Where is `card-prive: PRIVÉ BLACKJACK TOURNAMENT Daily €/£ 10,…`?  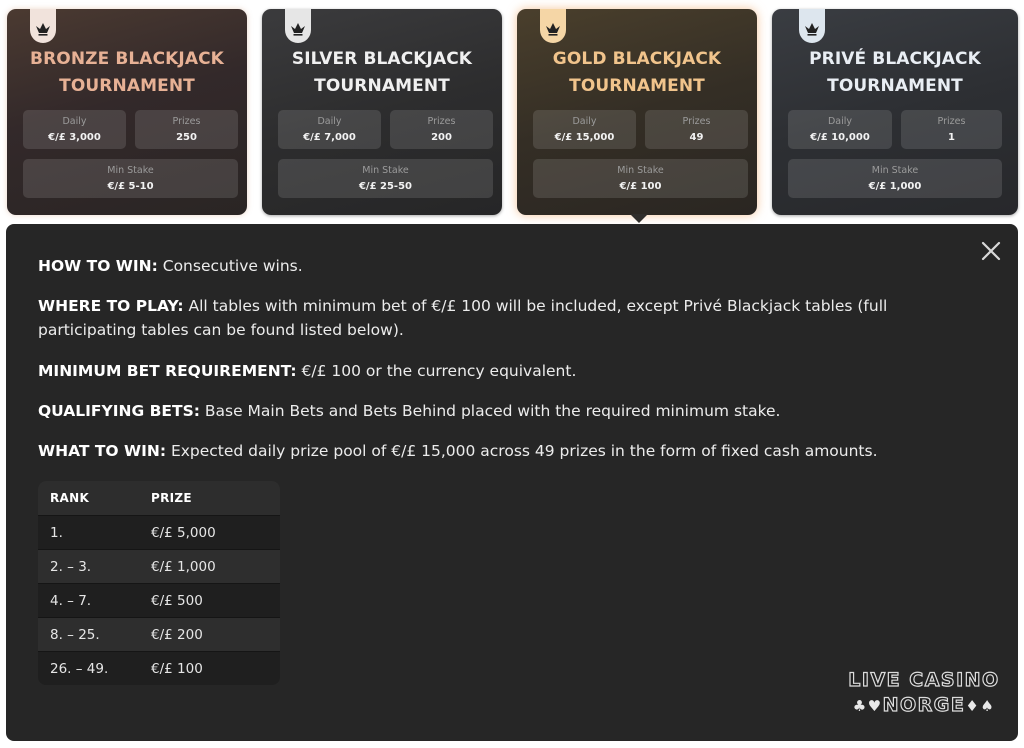
card-prive: PRIVÉ BLACKJACK TOURNAMENT Daily €/£ 10,… is located at coordinates (895, 112).